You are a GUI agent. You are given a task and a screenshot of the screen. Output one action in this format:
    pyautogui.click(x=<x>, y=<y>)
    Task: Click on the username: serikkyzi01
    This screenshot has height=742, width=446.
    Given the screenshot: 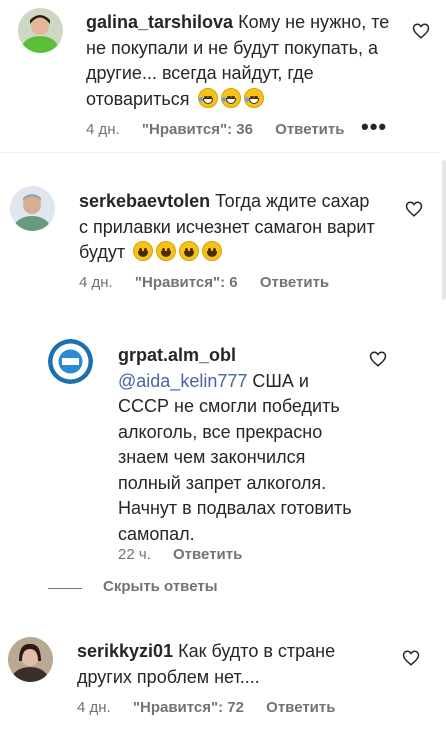 What is the action you would take?
    pyautogui.click(x=125, y=651)
    